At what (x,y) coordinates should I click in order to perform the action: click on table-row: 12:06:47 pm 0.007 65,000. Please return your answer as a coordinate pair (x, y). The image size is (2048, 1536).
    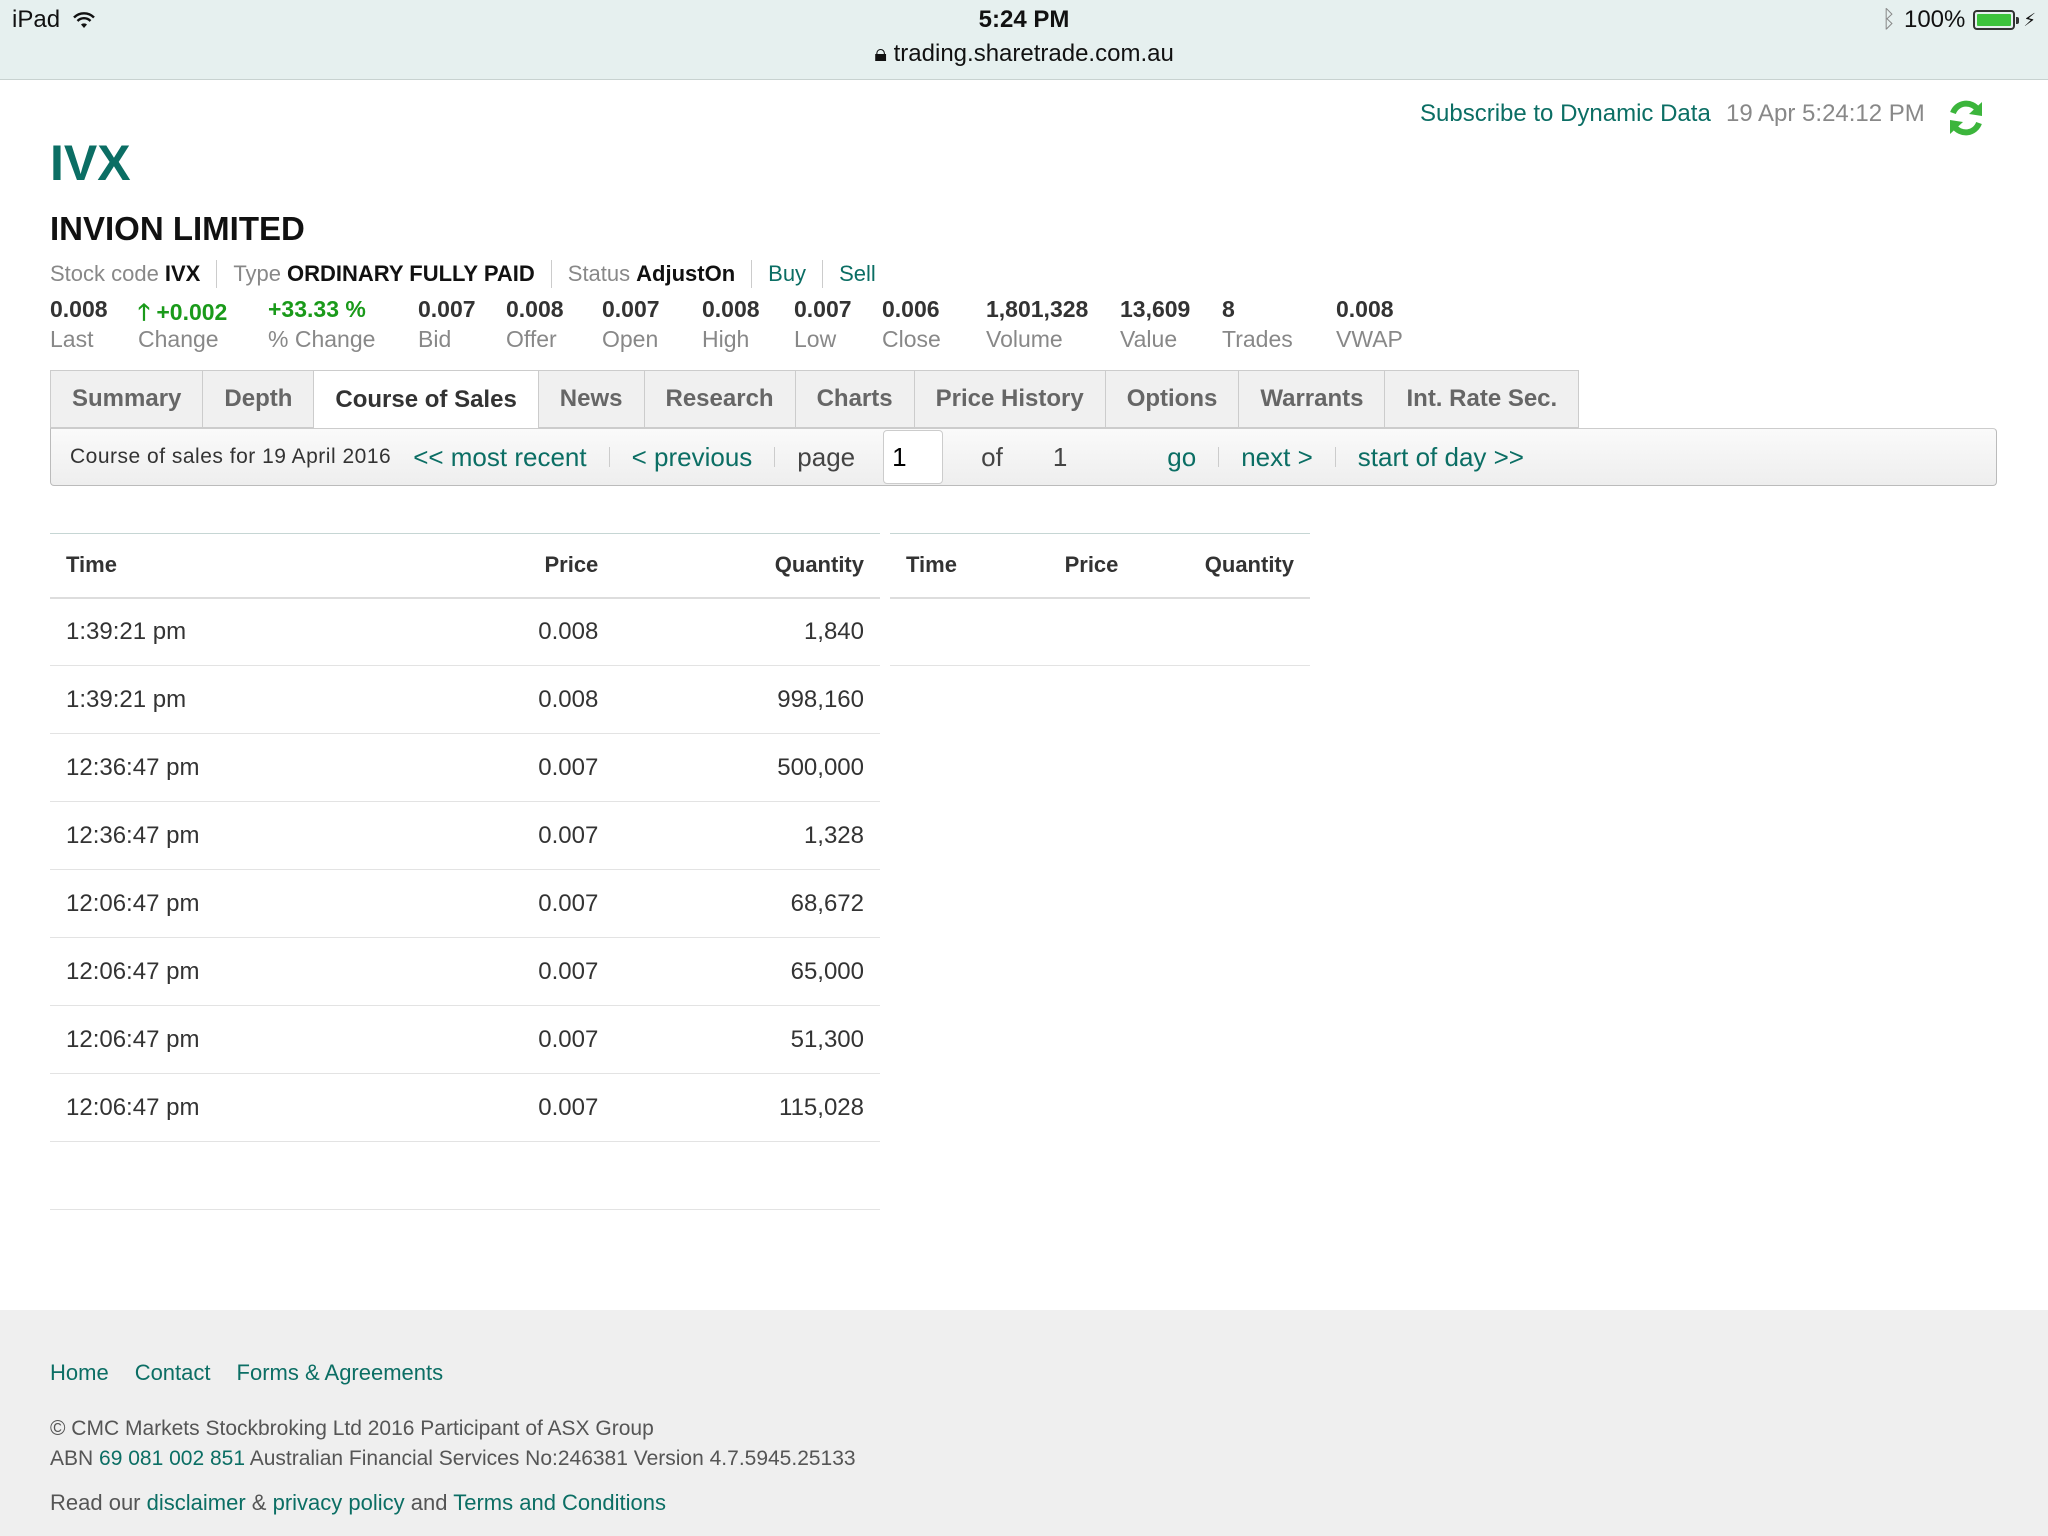
    Looking at the image, I should click on (465, 971).